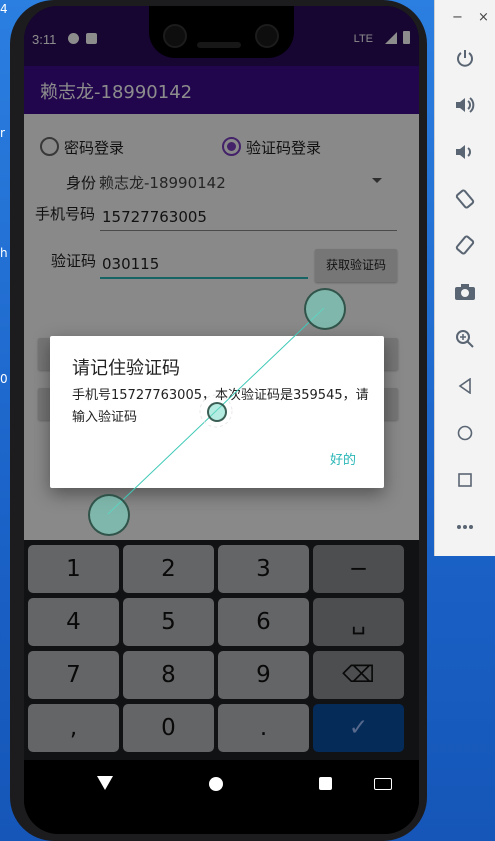 The height and width of the screenshot is (841, 495). Describe the element at coordinates (465, 245) in the screenshot. I see `rotate-right-icon` at that location.